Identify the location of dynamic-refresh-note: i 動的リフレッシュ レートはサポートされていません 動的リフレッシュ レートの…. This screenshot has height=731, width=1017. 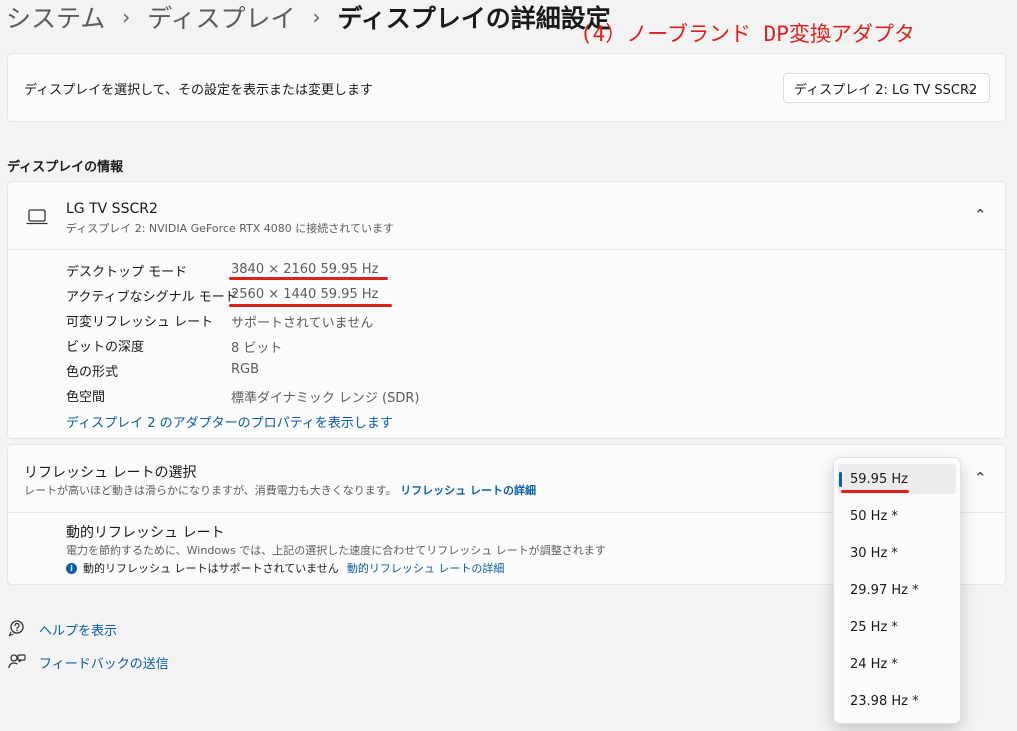
(285, 568).